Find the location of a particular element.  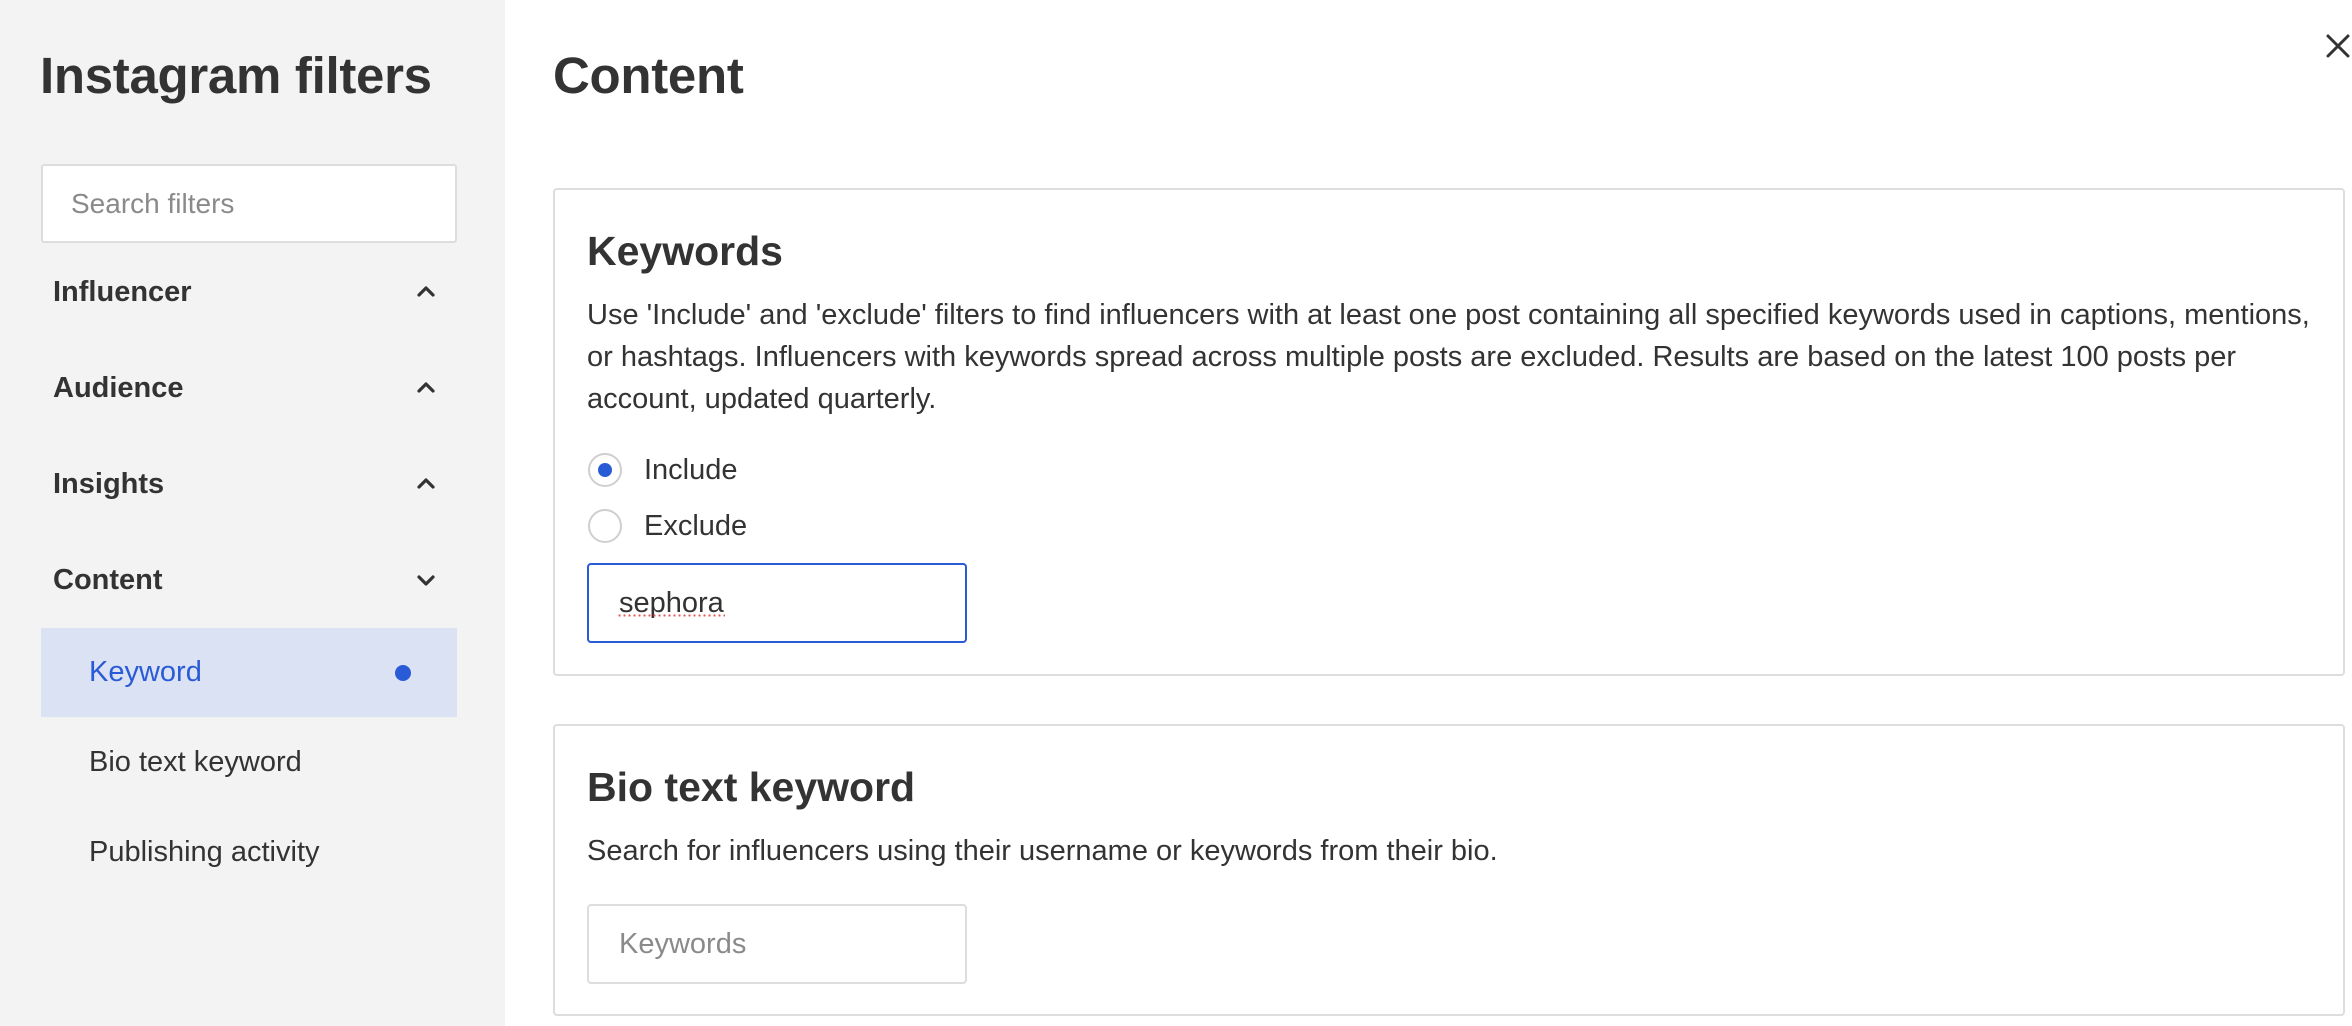

radio-selected-dot is located at coordinates (605, 470).